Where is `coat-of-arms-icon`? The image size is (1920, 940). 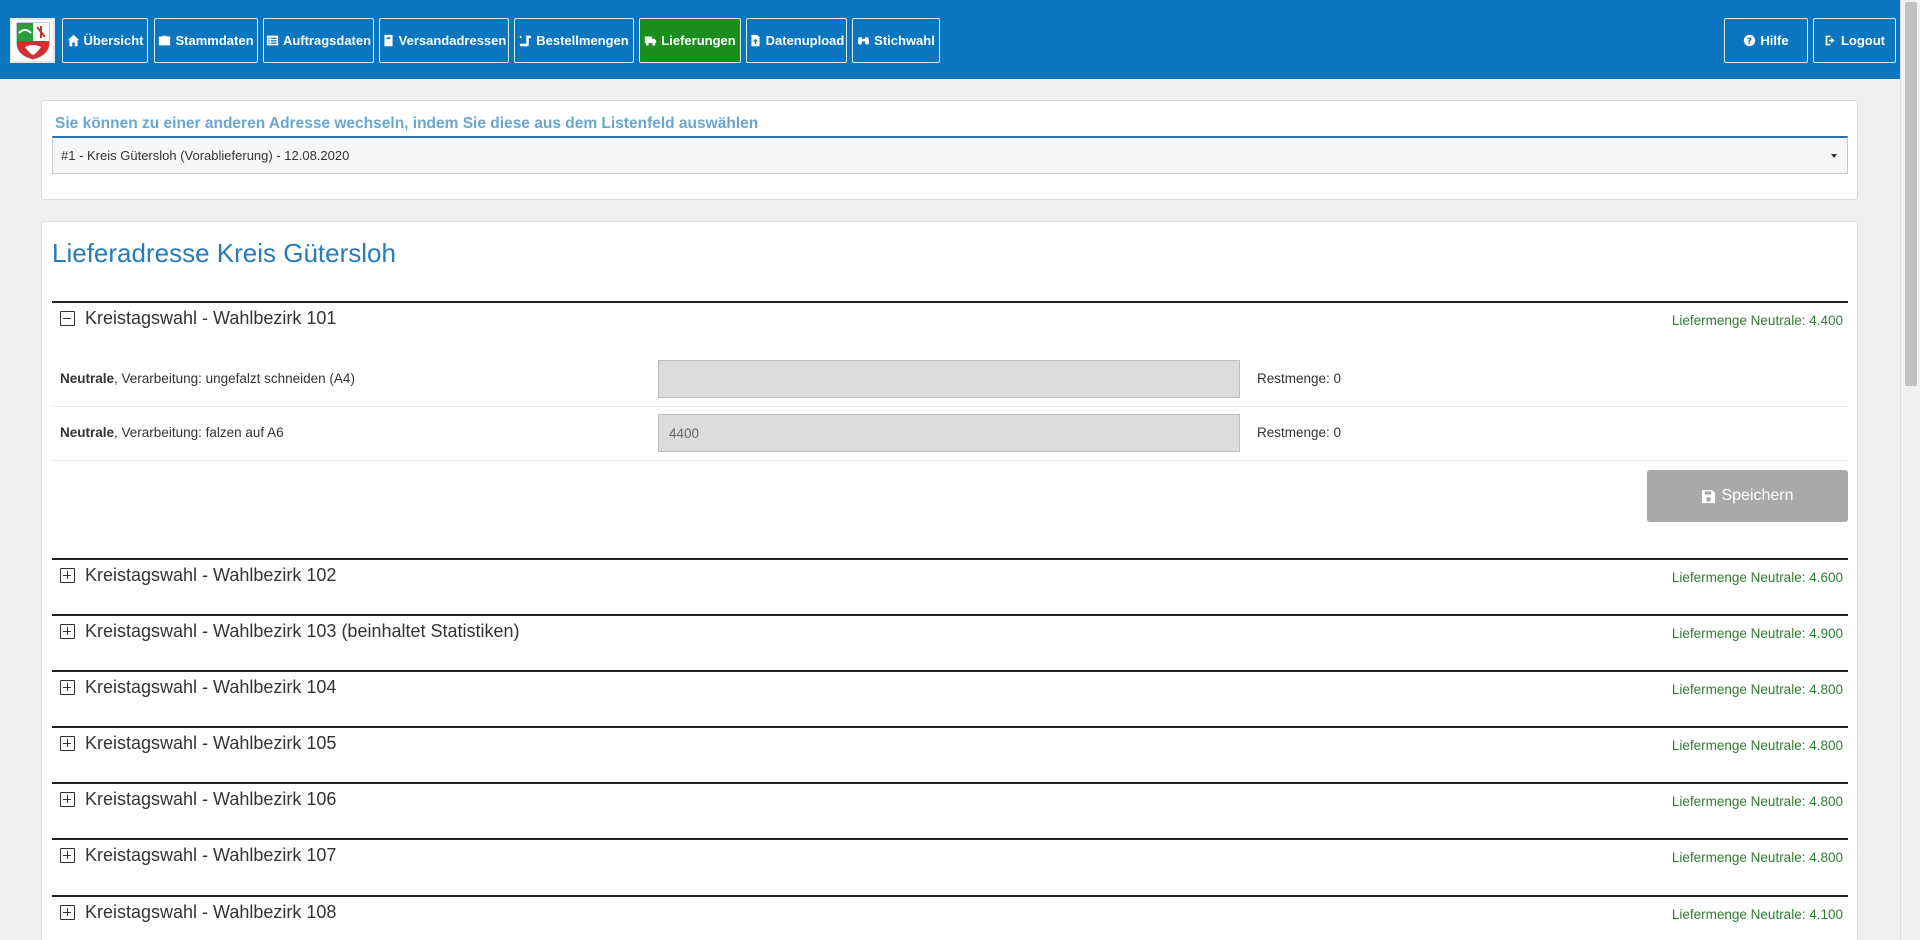 coat-of-arms-icon is located at coordinates (32, 41).